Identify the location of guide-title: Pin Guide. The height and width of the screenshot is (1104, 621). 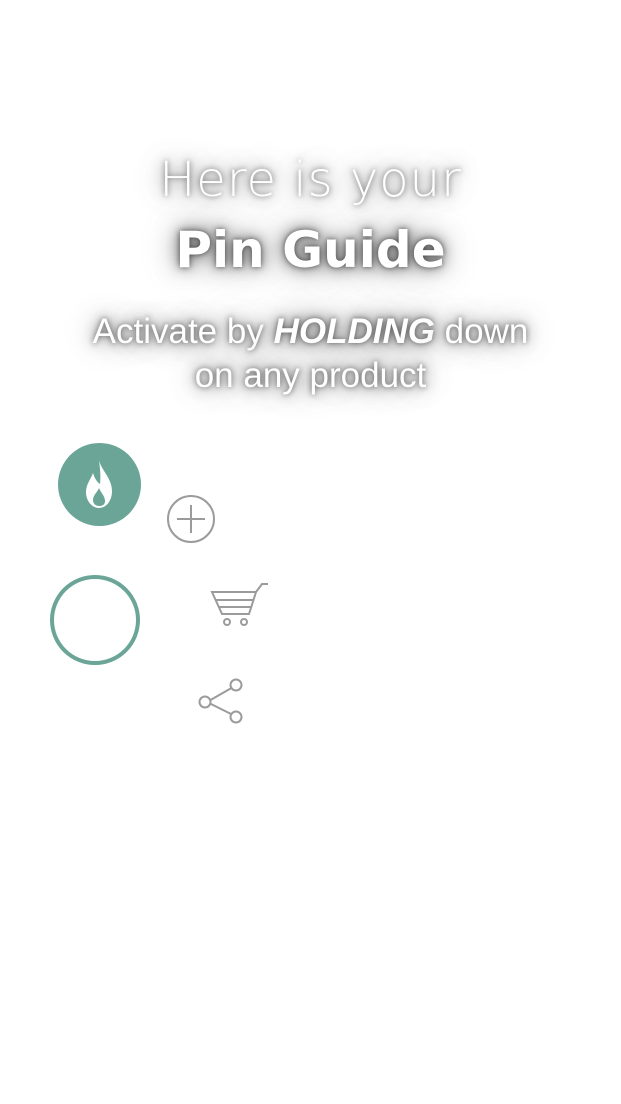
(310, 250).